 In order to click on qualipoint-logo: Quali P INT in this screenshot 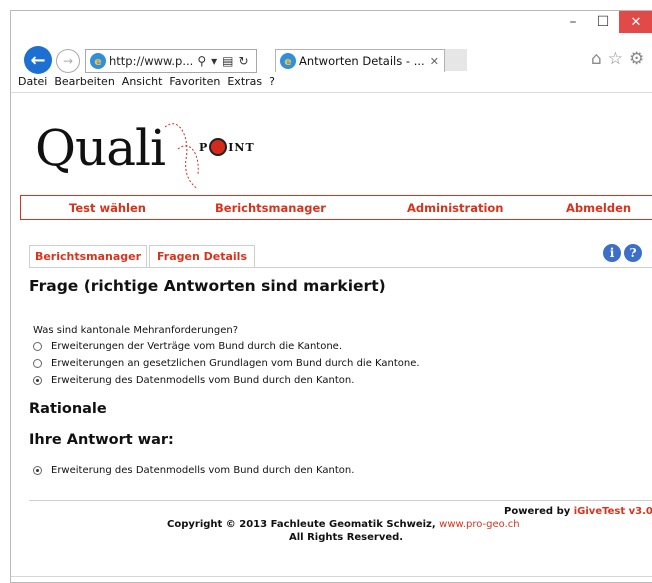, I will do `click(165, 159)`.